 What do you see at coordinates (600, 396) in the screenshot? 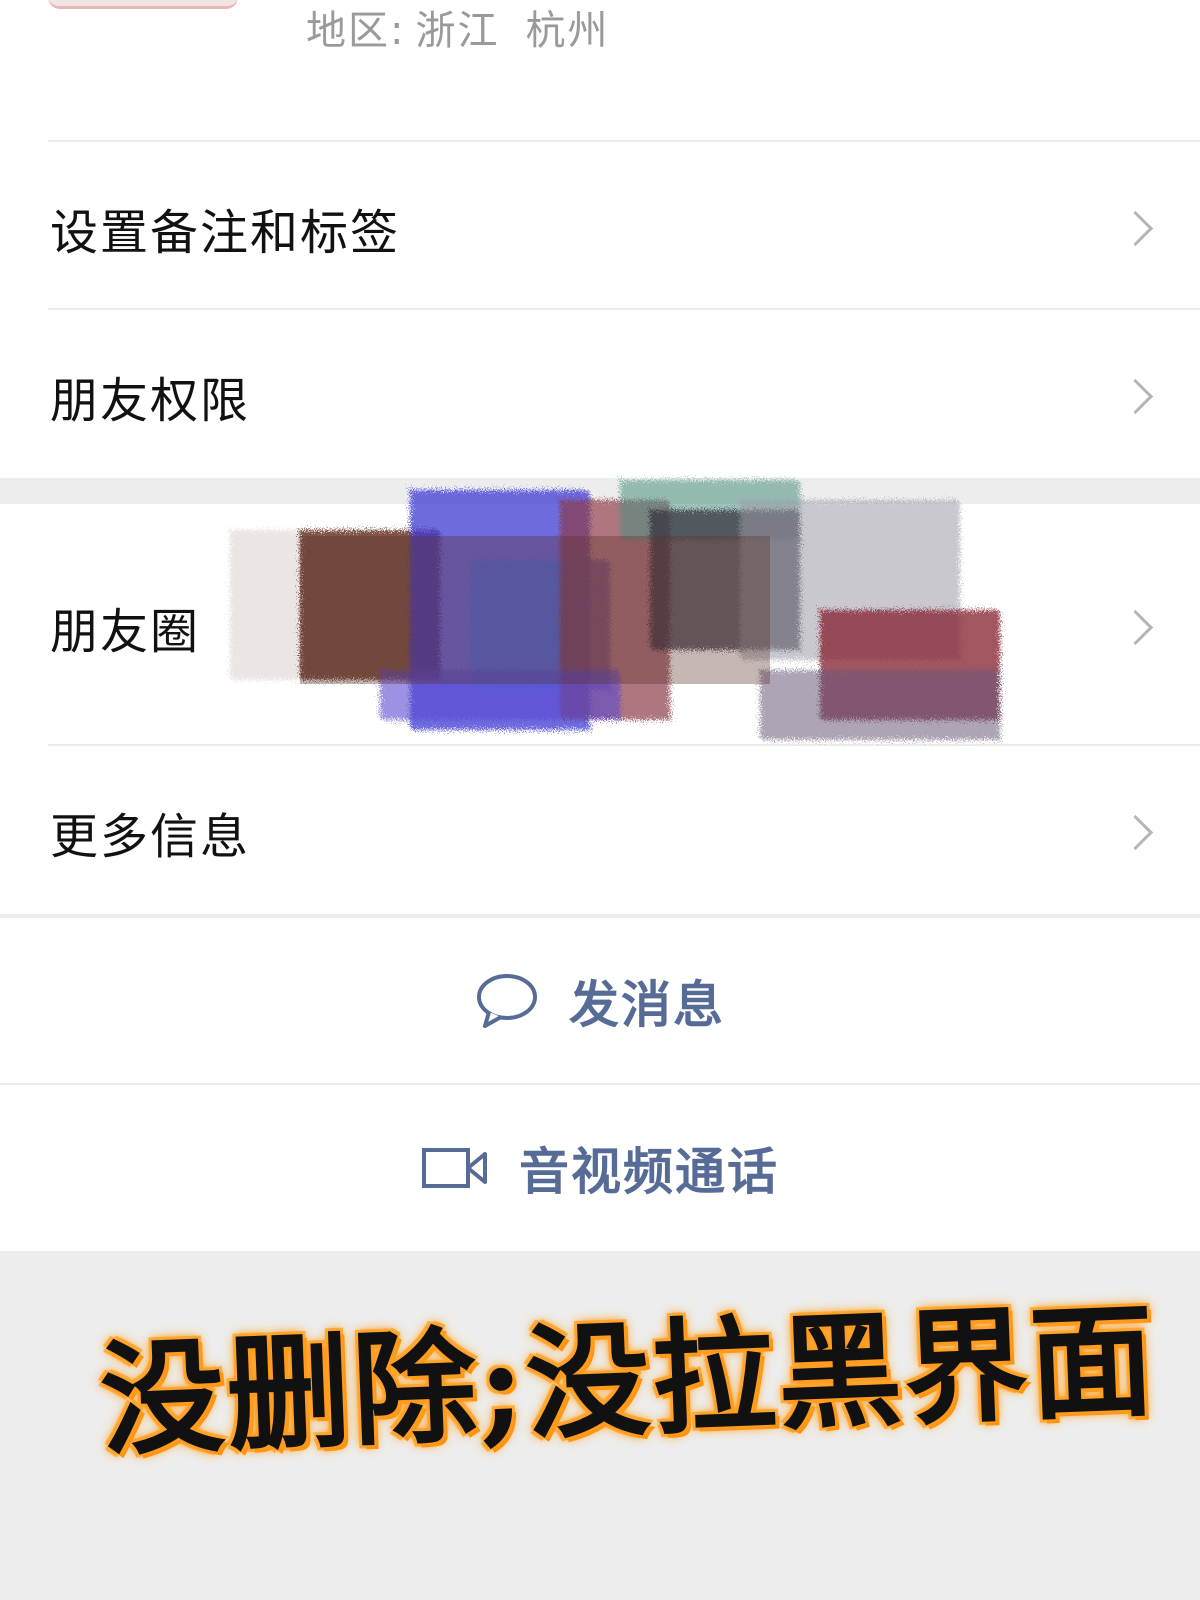
I see `menu-item-friend-permissions: 朋友权限` at bounding box center [600, 396].